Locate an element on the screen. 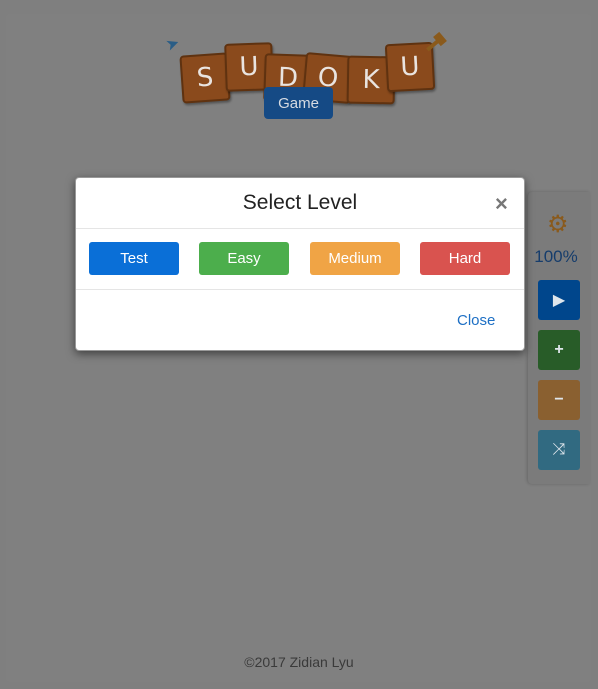  level-easy-button: Easy is located at coordinates (244, 258).